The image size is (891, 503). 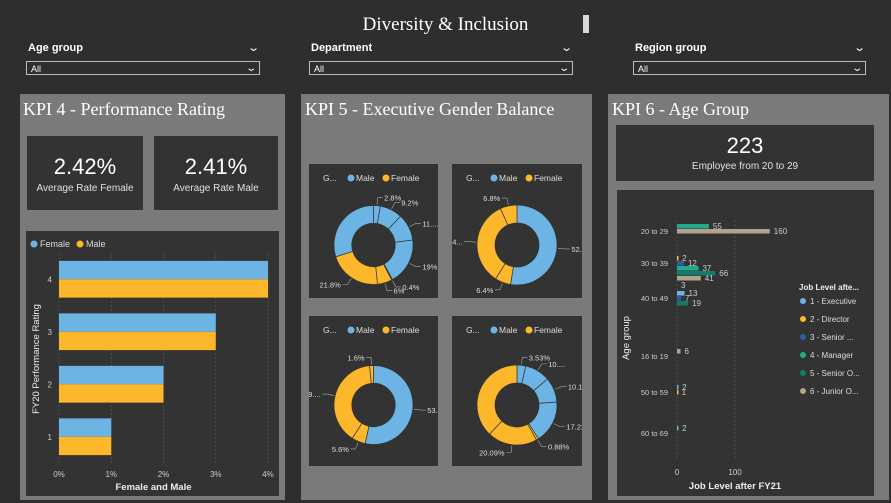 What do you see at coordinates (143, 68) in the screenshot?
I see `age-group-dropdown: All ⌄` at bounding box center [143, 68].